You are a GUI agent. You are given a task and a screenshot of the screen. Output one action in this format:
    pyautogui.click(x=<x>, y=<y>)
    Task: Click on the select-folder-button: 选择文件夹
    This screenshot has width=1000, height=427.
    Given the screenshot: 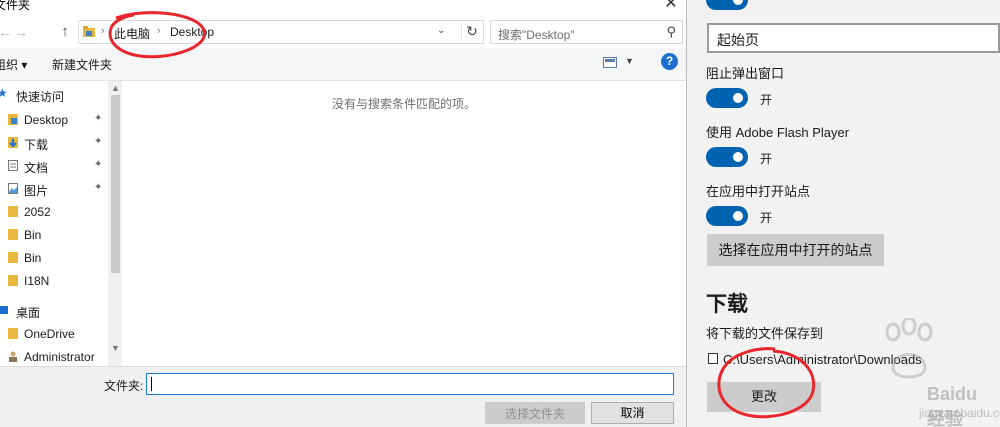 What is the action you would take?
    pyautogui.click(x=535, y=413)
    